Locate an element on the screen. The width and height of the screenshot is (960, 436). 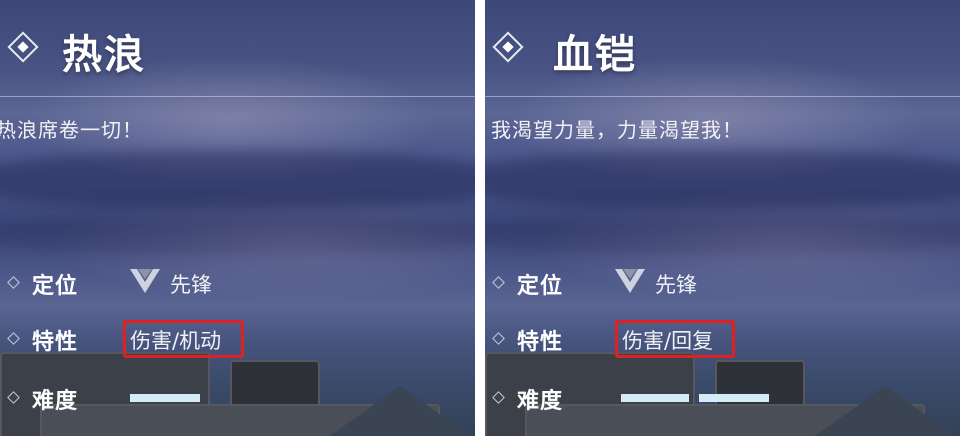
hero-slogan: 我渴望力量，力量渴望我！ is located at coordinates (617, 130).